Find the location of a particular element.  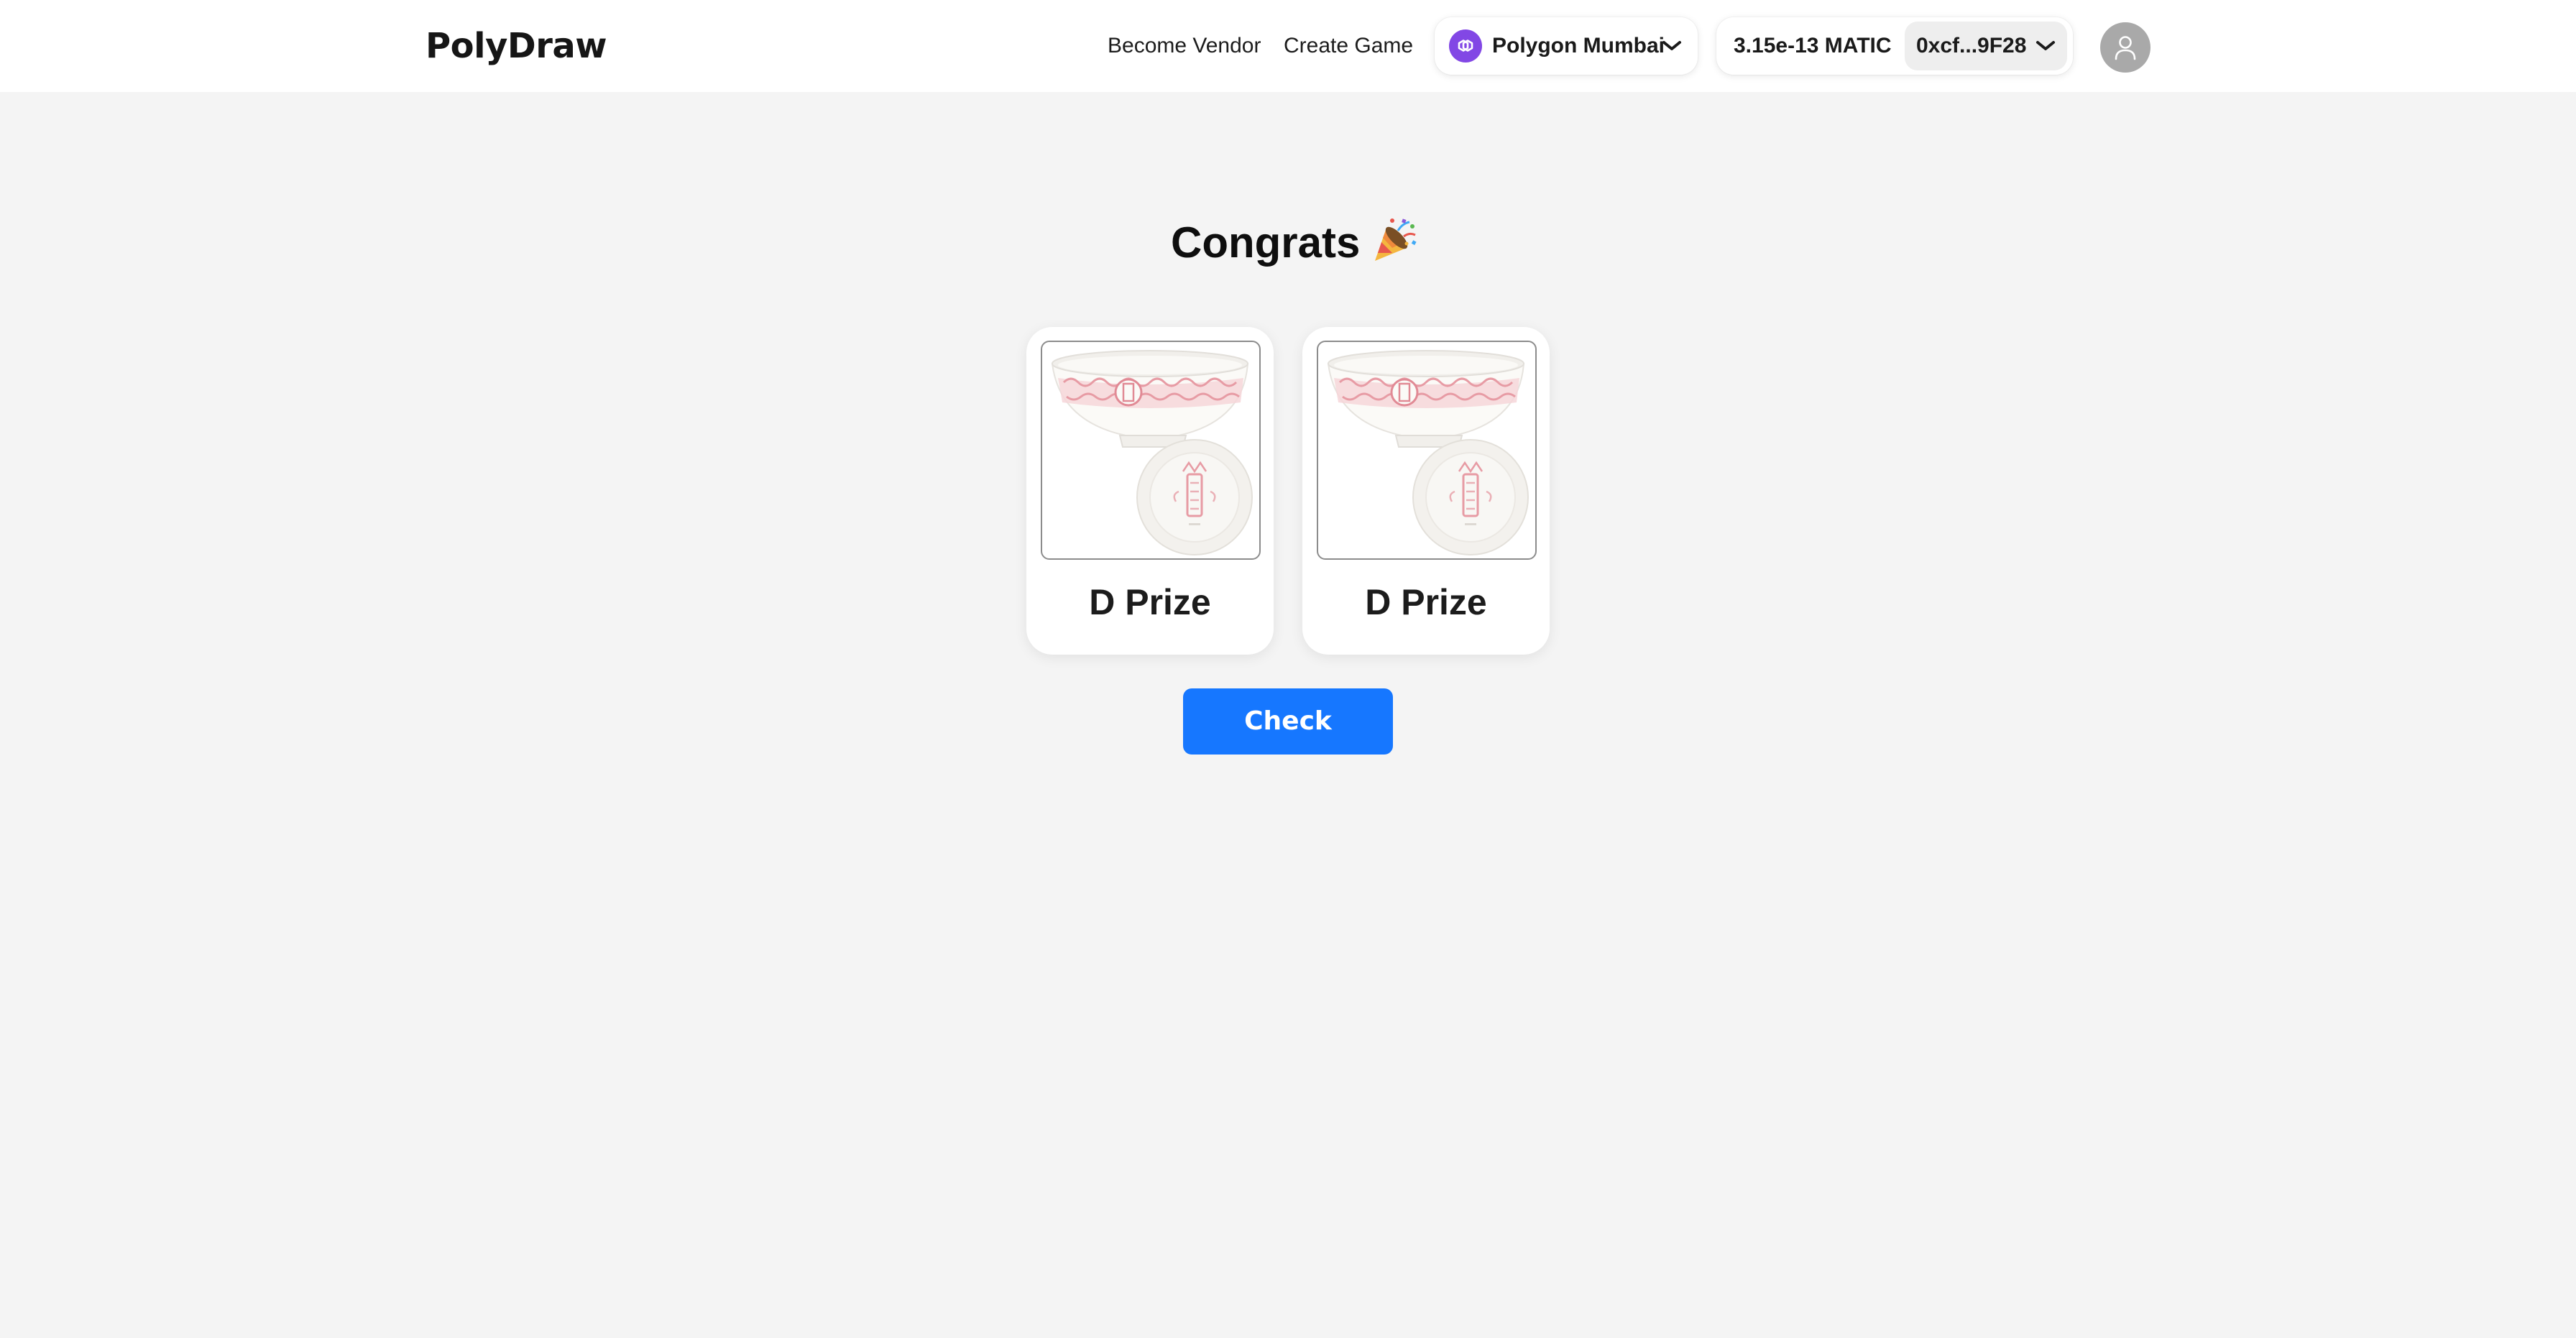

network-label: Polygon Mumbai is located at coordinates (1578, 45).